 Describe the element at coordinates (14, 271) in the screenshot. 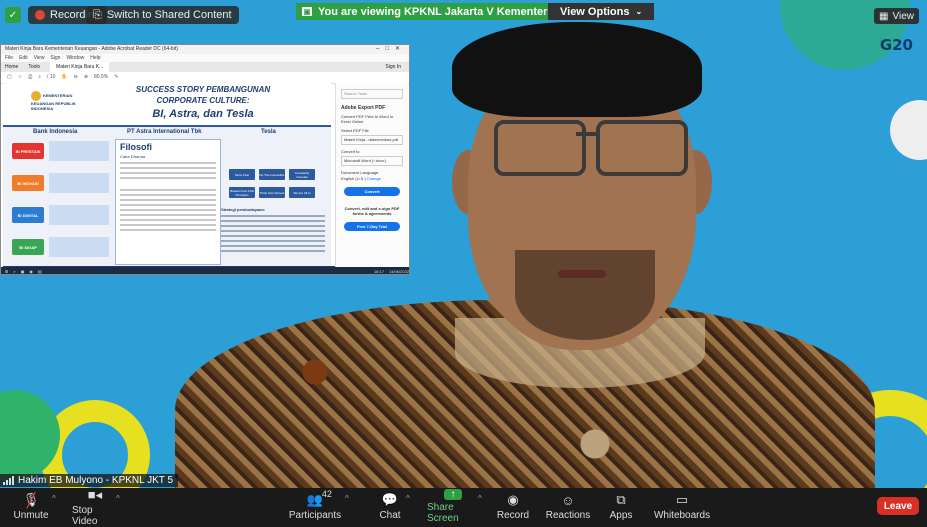

I see `taskbar-search-icon: ⌕` at that location.